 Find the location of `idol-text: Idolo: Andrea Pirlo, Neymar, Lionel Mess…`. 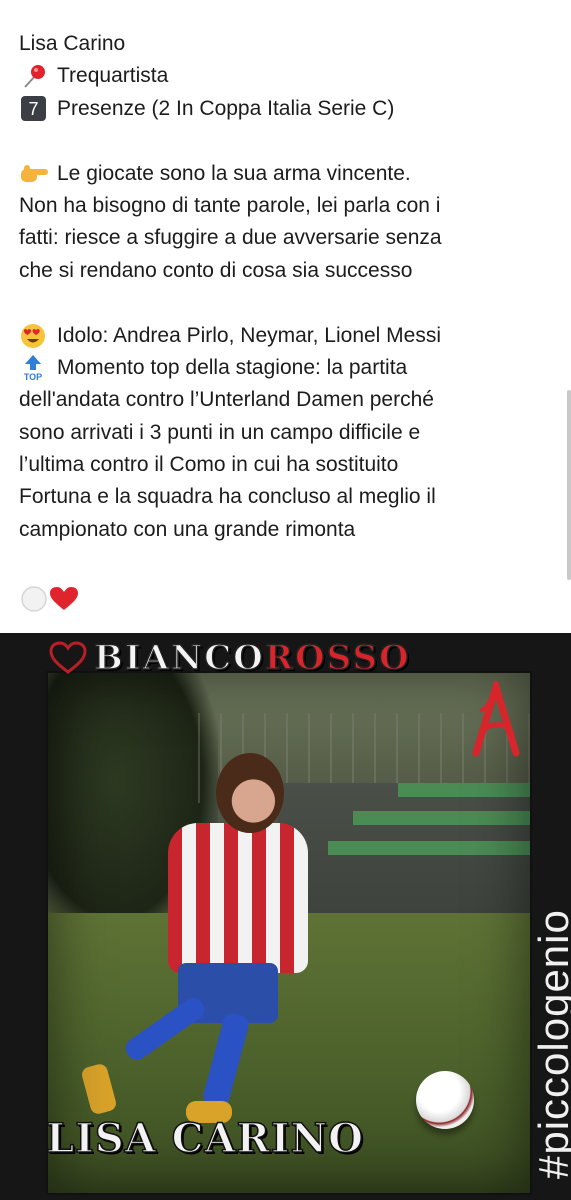

idol-text: Idolo: Andrea Pirlo, Neymar, Lionel Mess… is located at coordinates (249, 335).